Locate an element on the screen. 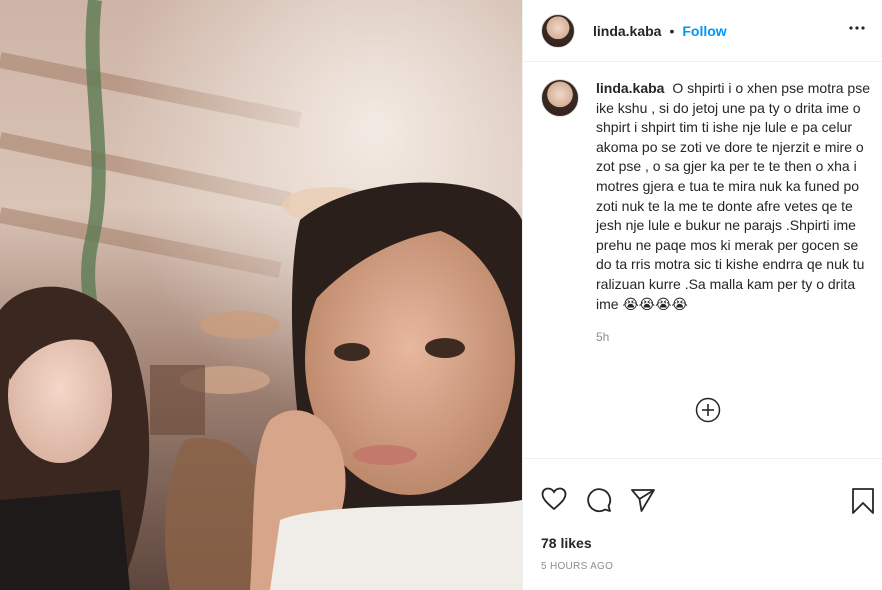 This screenshot has height=590, width=882. post-timestamp: 5 HOURS AGO is located at coordinates (577, 566).